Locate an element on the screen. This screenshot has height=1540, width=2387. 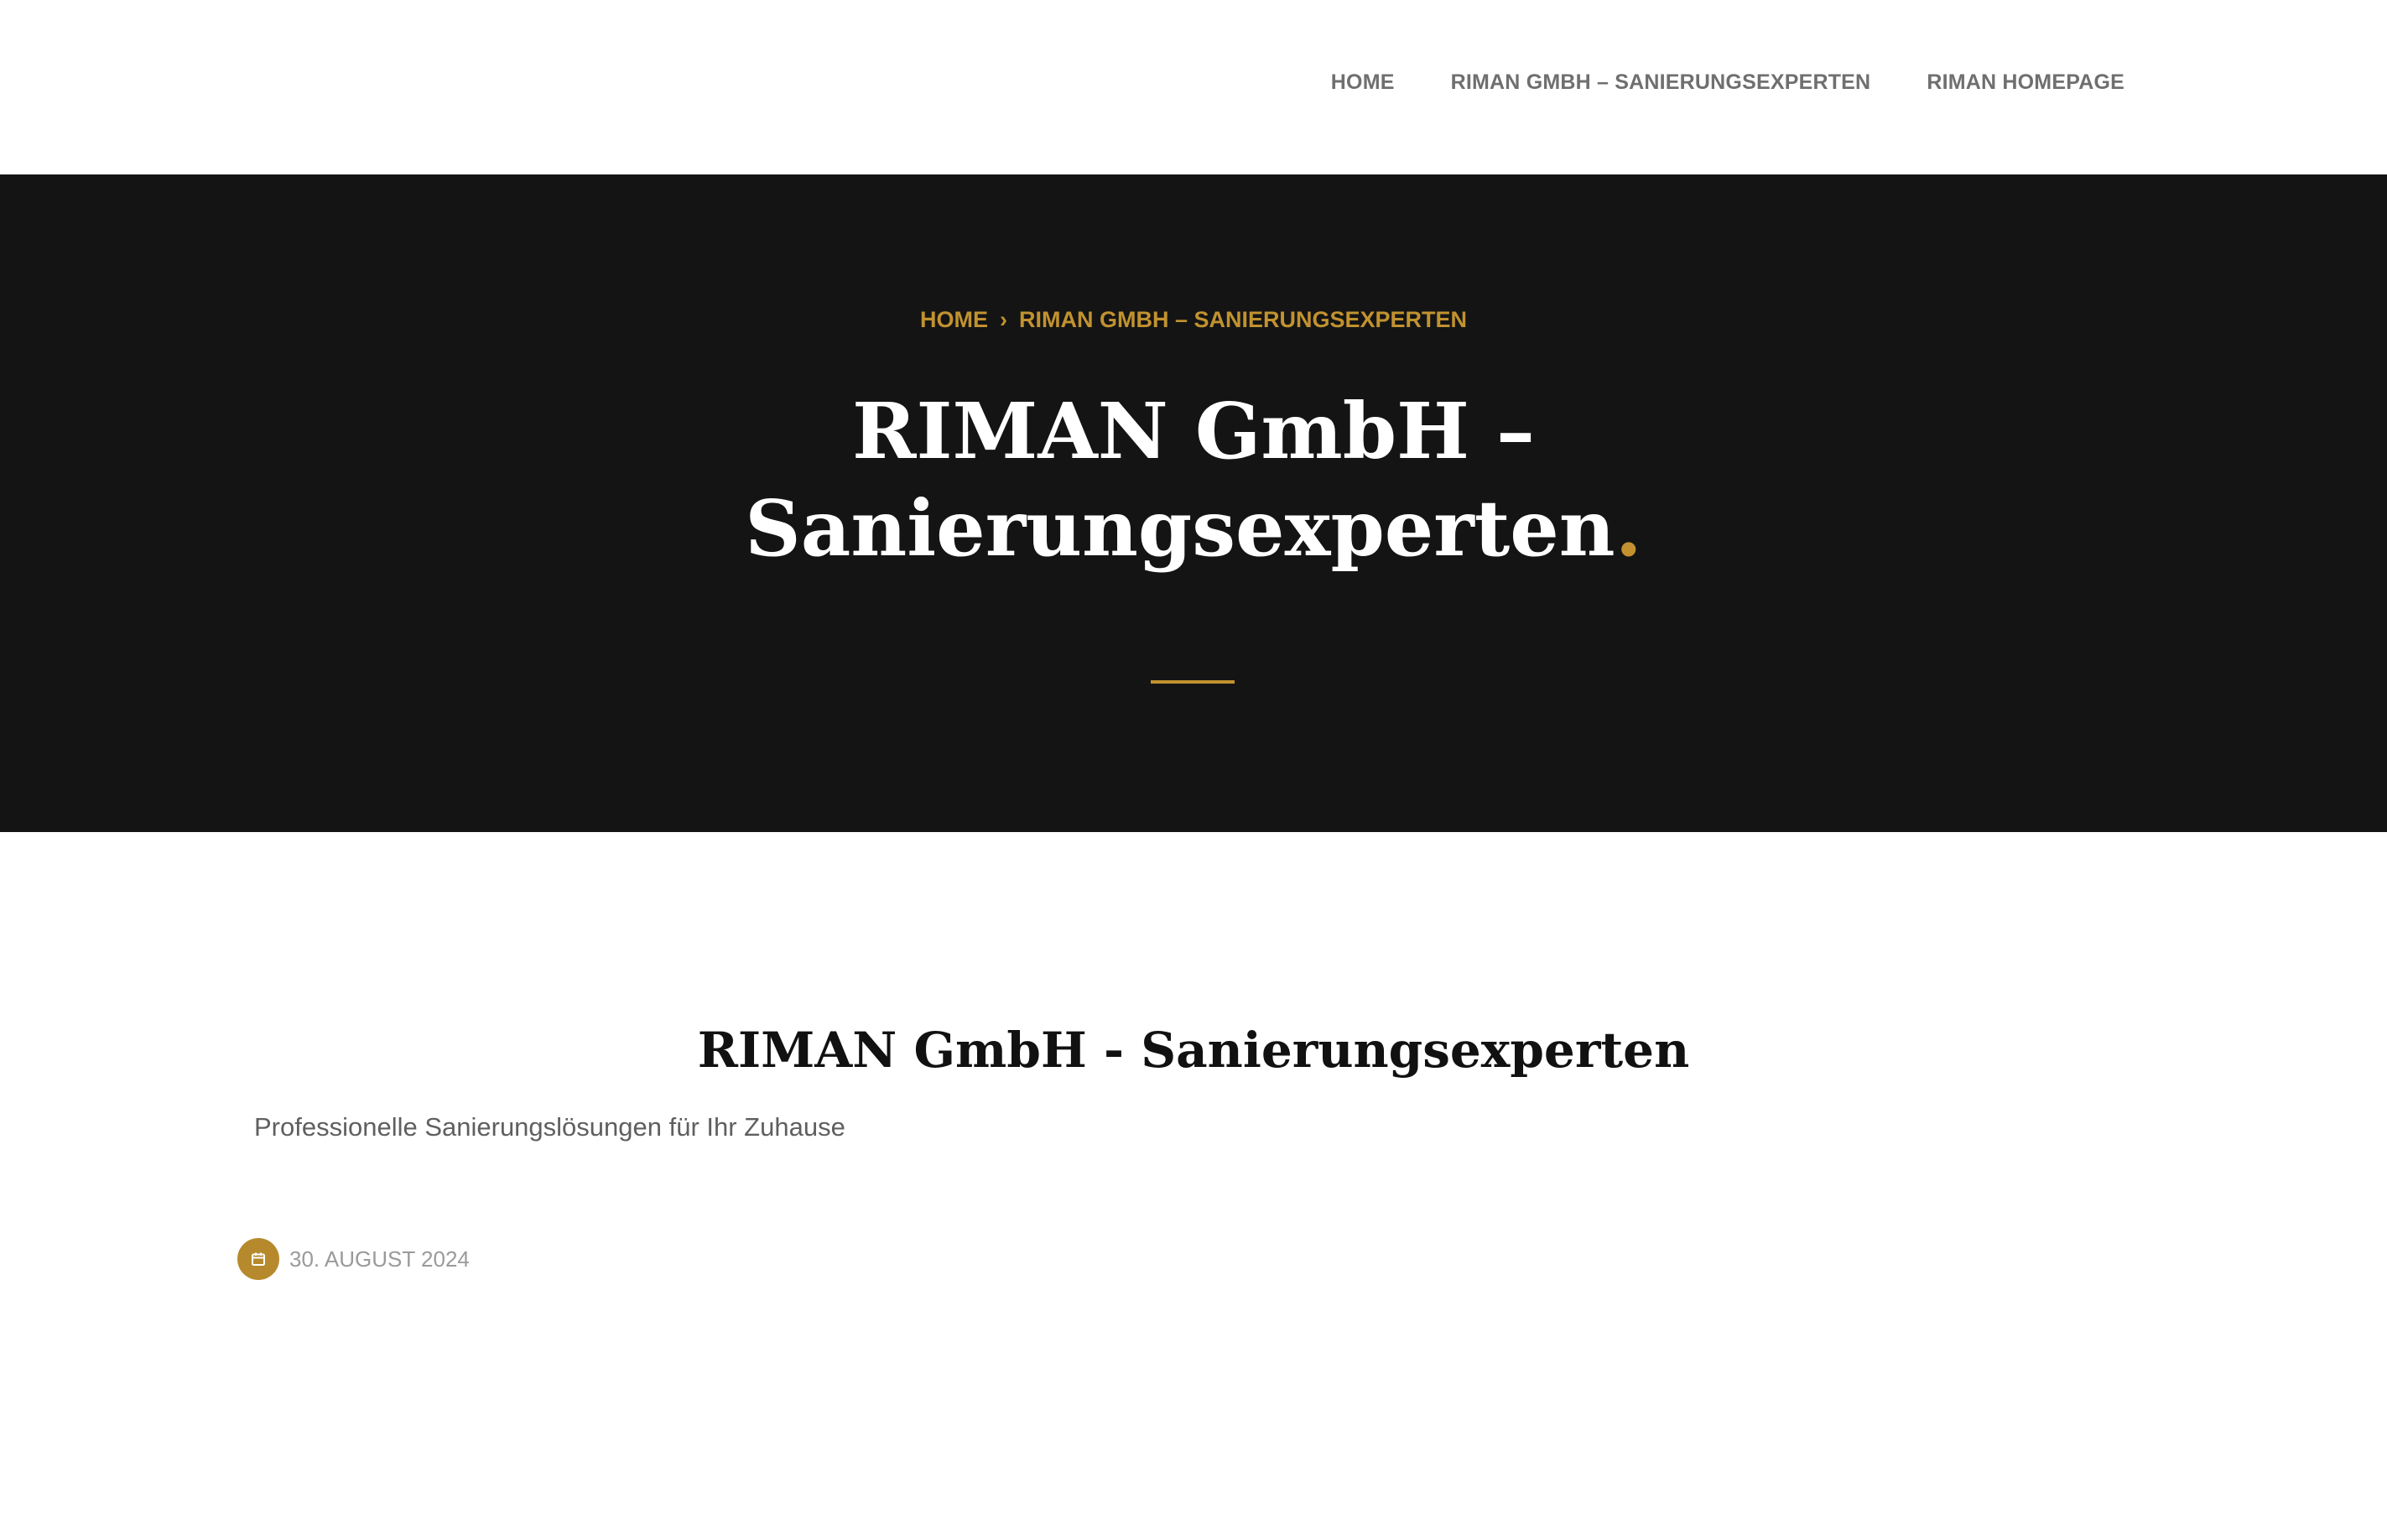
breadcrumb: HOME › RIMAN GMBH – SANIERUNGSEXPERTEN is located at coordinates (1193, 320).